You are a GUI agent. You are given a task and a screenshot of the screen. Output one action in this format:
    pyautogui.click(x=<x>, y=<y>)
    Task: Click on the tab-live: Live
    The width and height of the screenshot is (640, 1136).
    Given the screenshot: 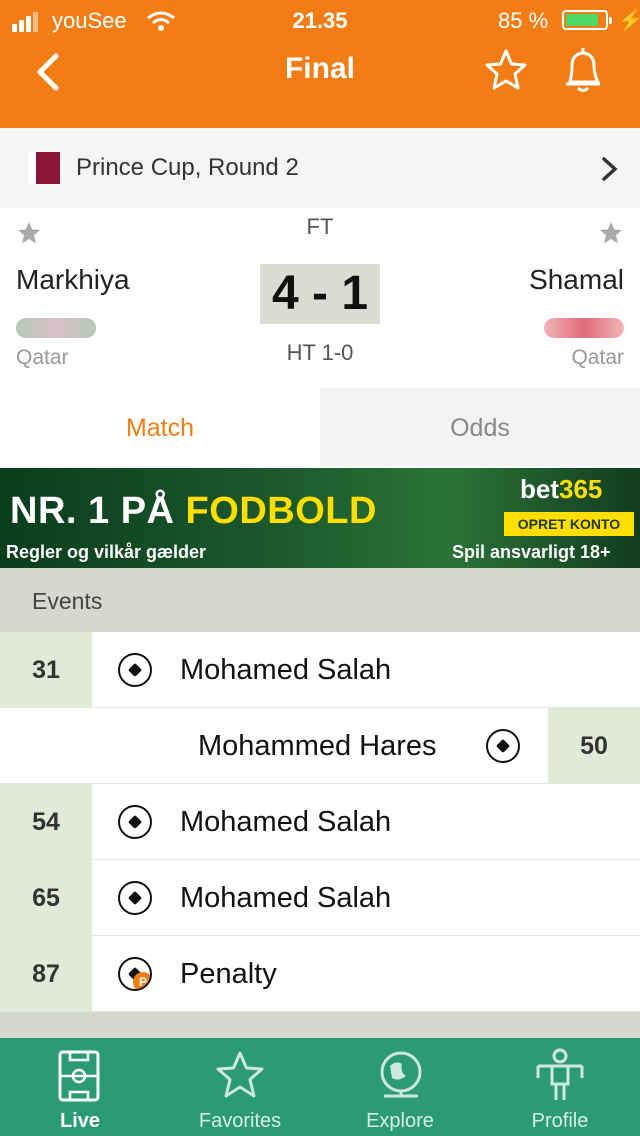 What is the action you would take?
    pyautogui.click(x=80, y=1121)
    